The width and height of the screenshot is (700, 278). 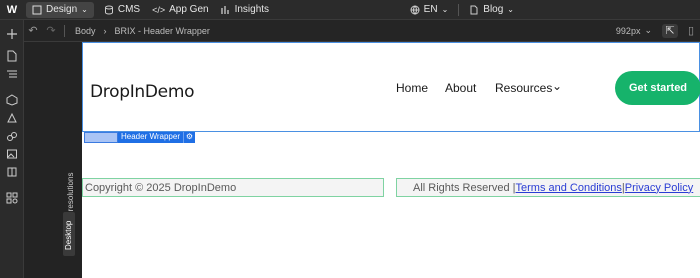 I want to click on locale-label: EN, so click(x=430, y=9).